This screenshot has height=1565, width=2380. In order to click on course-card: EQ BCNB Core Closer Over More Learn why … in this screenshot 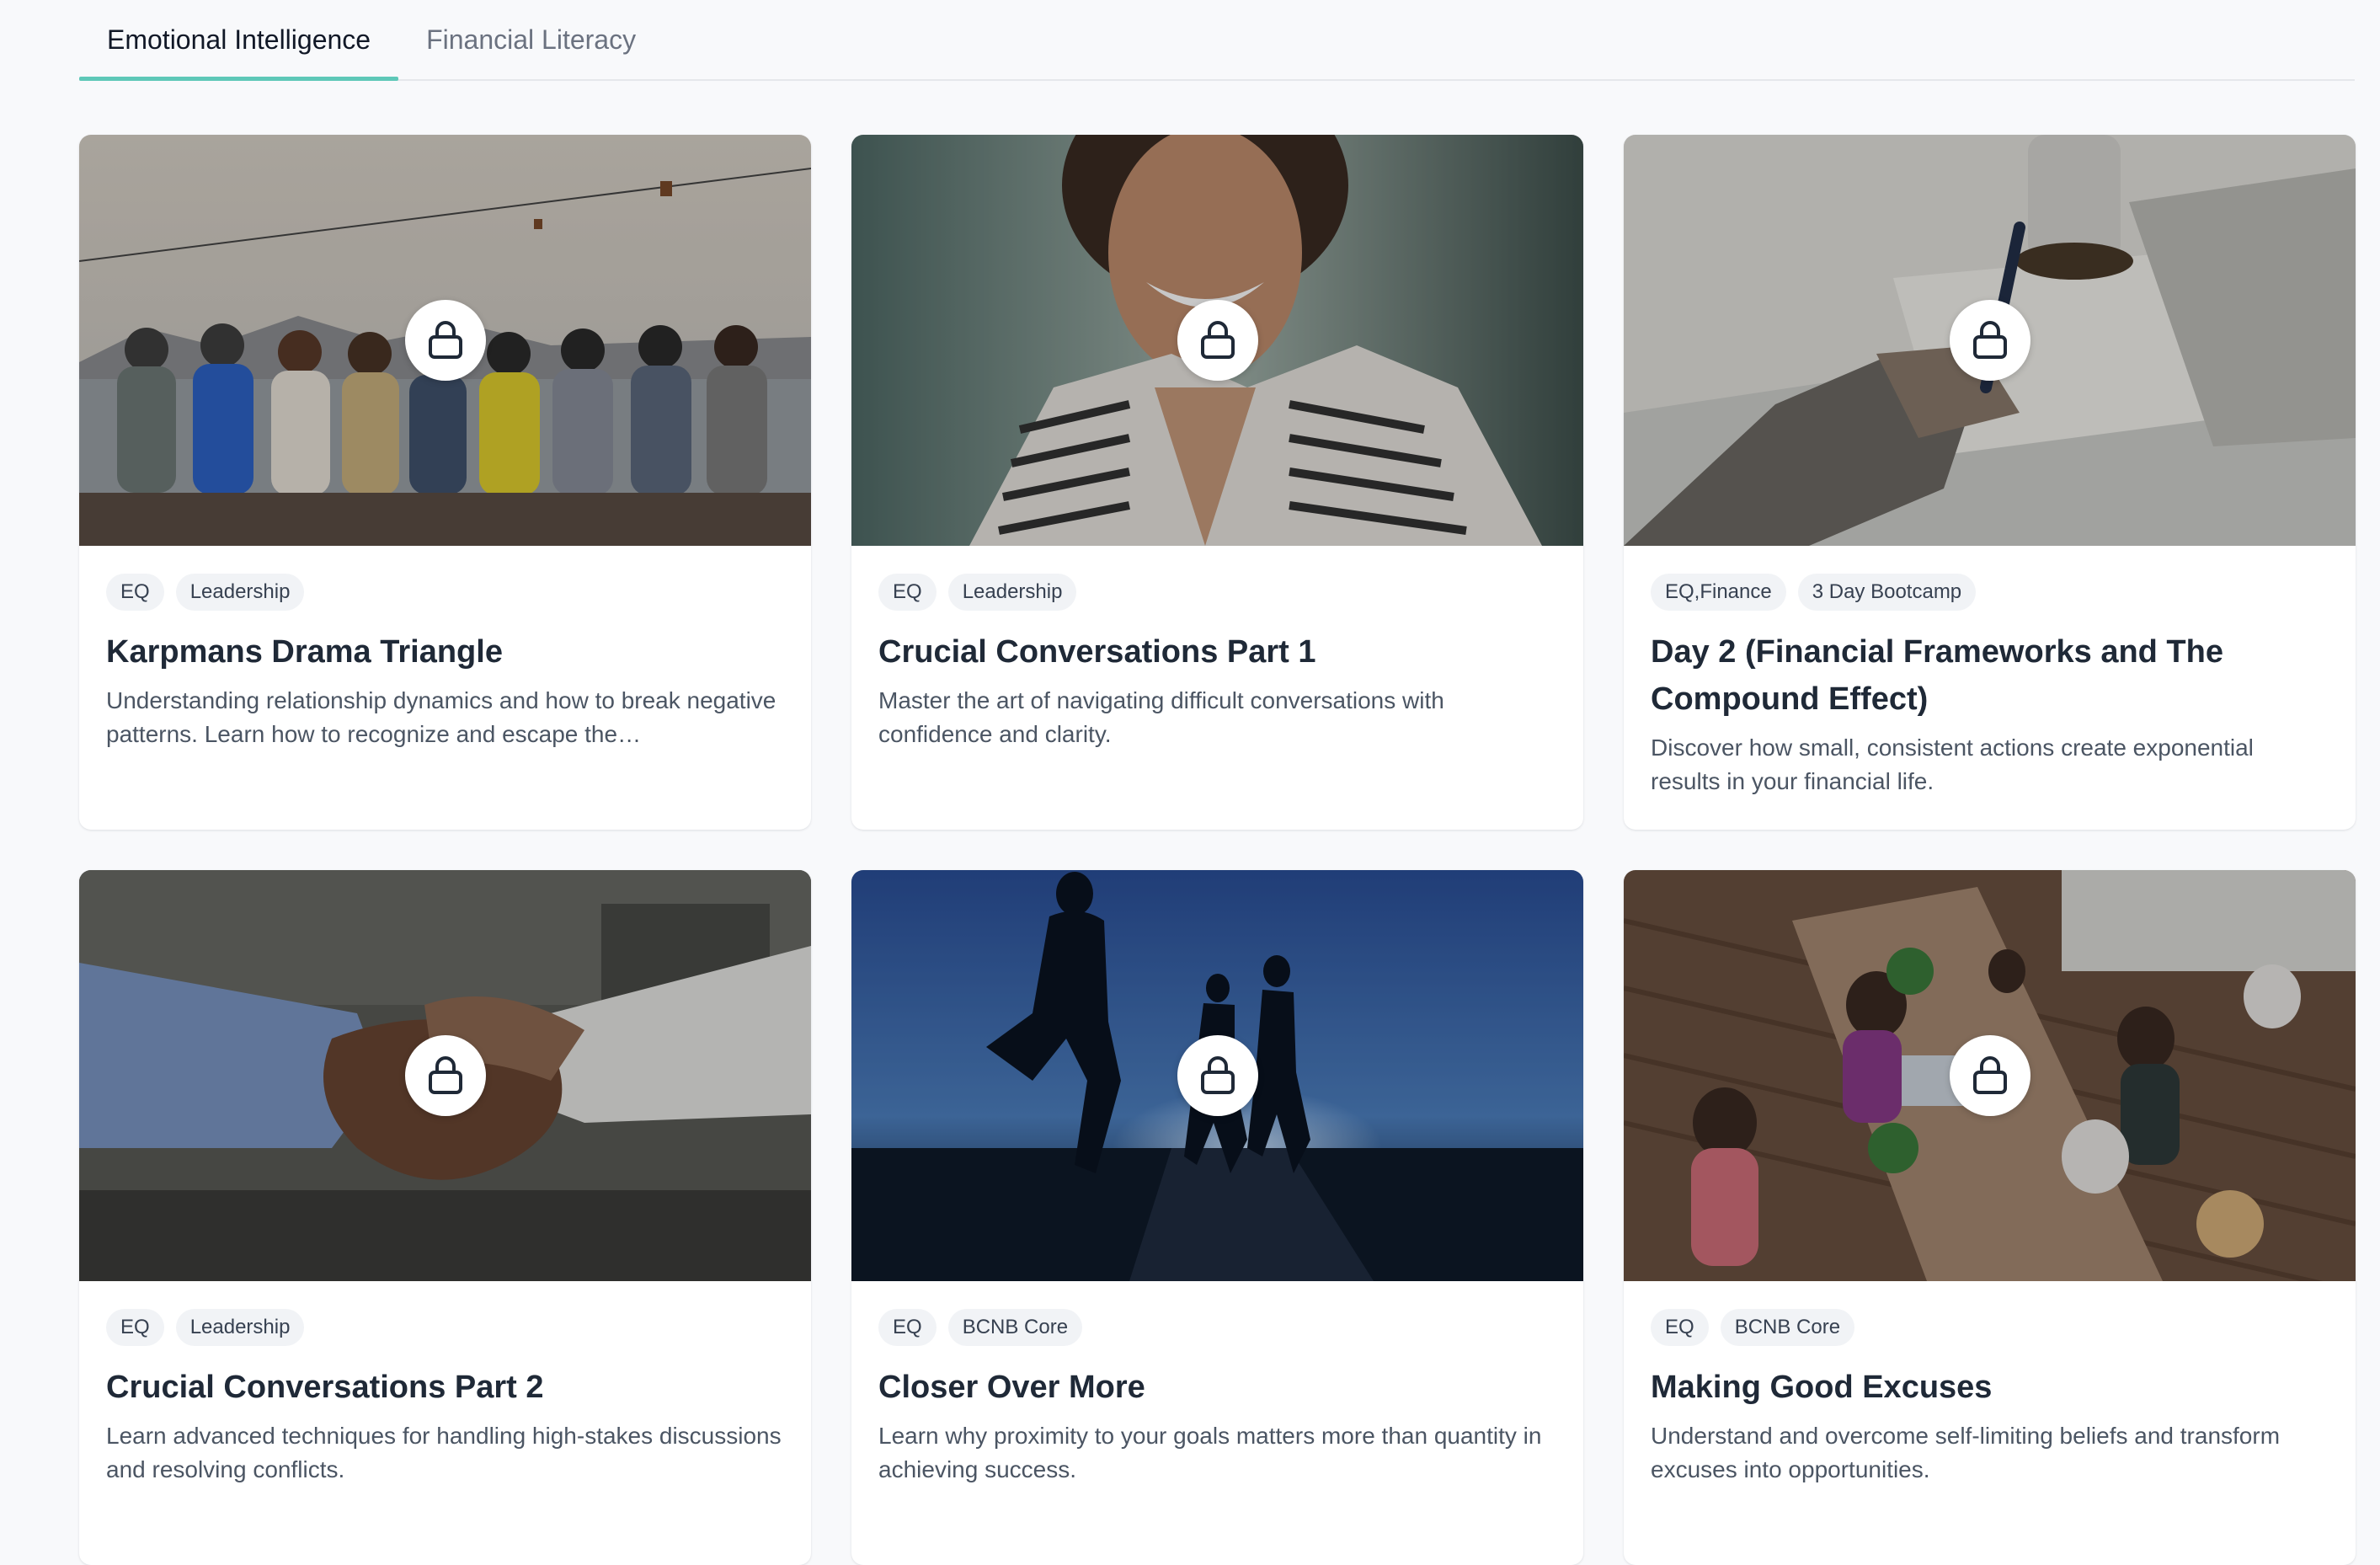, I will do `click(1217, 1217)`.